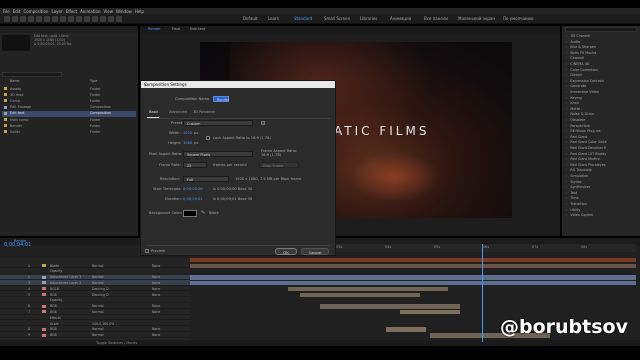 The image size is (640, 360). What do you see at coordinates (573, 109) in the screenshot?
I see `effect-category: › Matte` at bounding box center [573, 109].